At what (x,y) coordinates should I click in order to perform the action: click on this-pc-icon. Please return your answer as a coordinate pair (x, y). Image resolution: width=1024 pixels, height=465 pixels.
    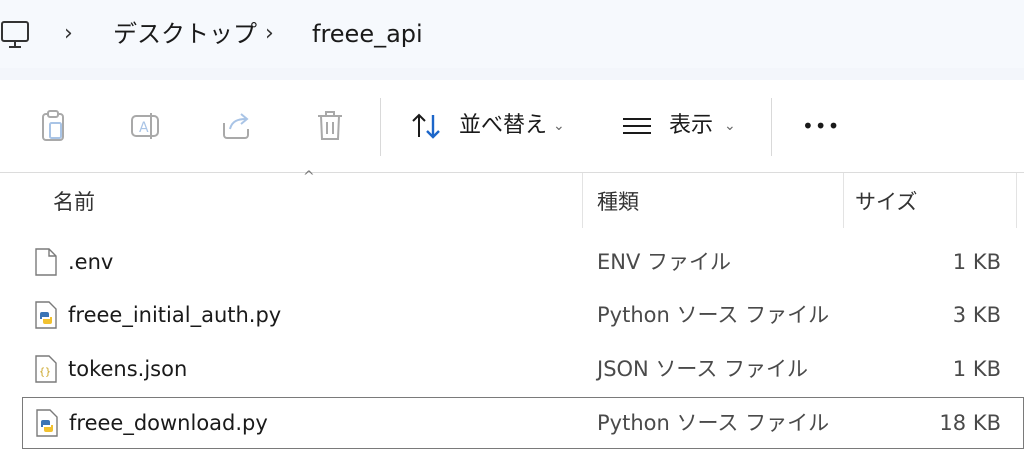
    Looking at the image, I should click on (17, 35).